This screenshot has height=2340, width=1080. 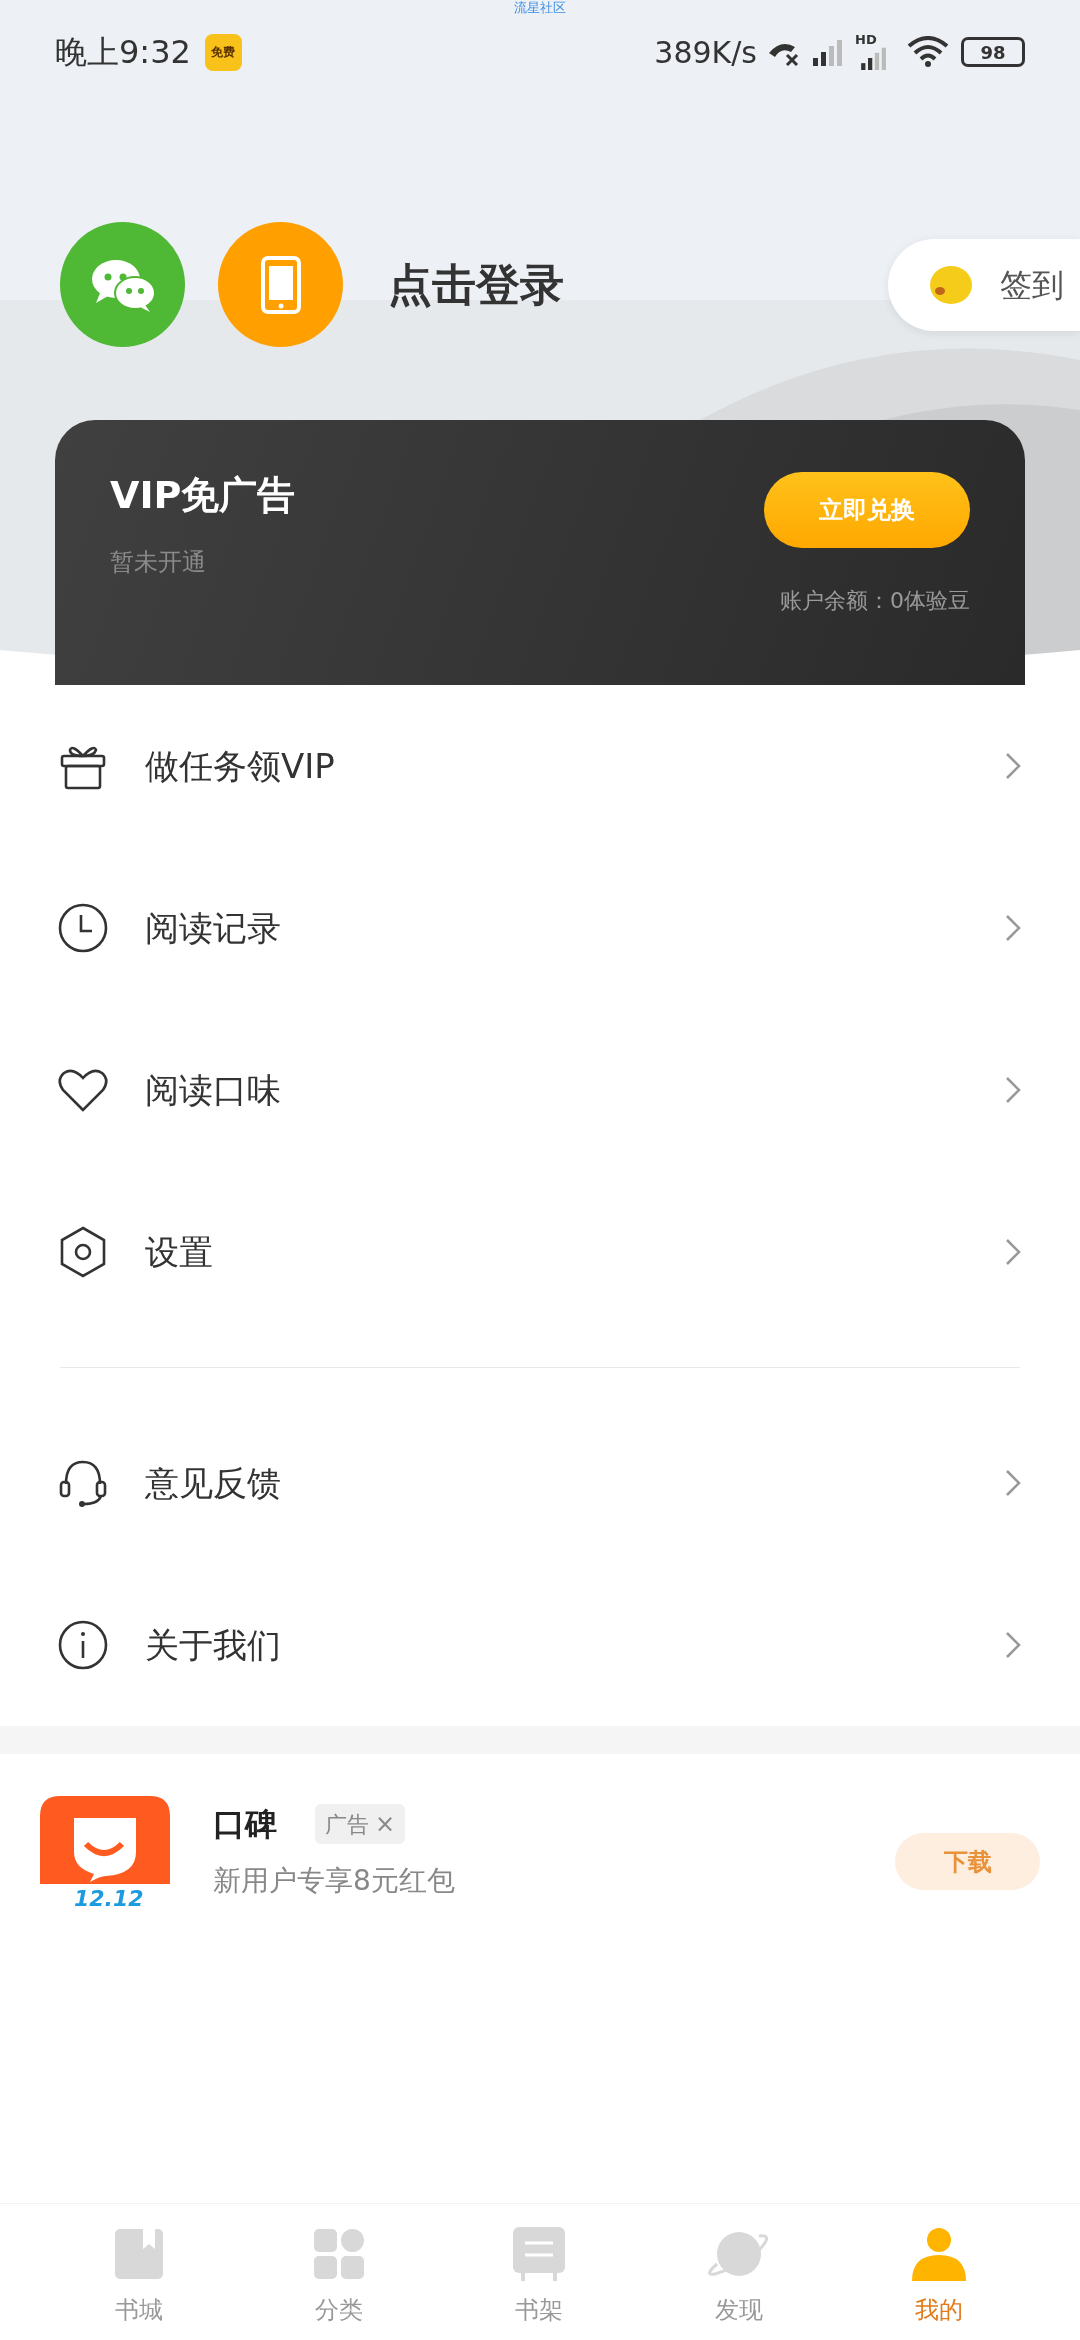 What do you see at coordinates (540, 766) in the screenshot?
I see `menu-item: 做任务领VIP` at bounding box center [540, 766].